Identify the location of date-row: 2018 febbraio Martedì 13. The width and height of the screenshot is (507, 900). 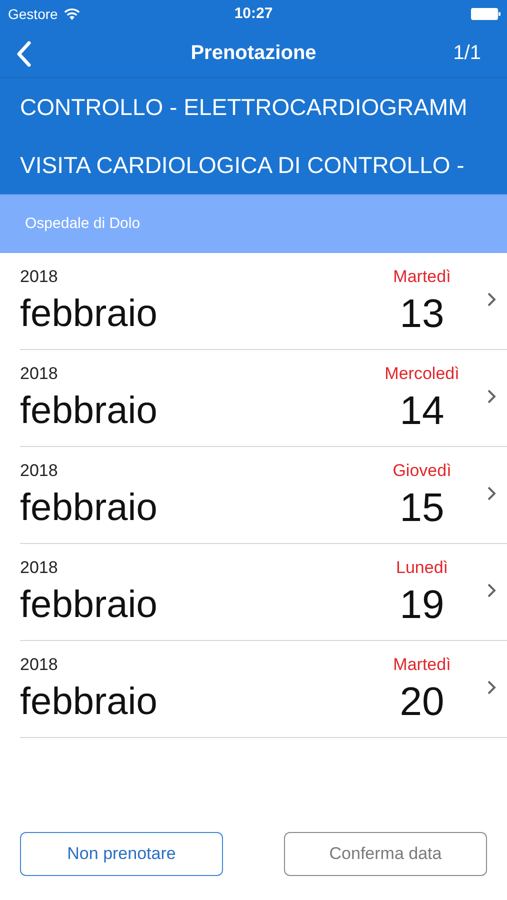
(263, 301).